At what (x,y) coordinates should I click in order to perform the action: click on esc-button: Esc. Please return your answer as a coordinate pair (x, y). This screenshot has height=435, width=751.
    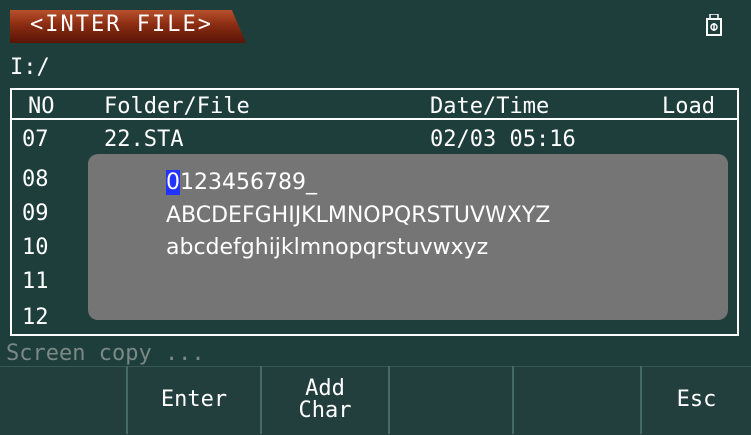
    Looking at the image, I should click on (695, 400).